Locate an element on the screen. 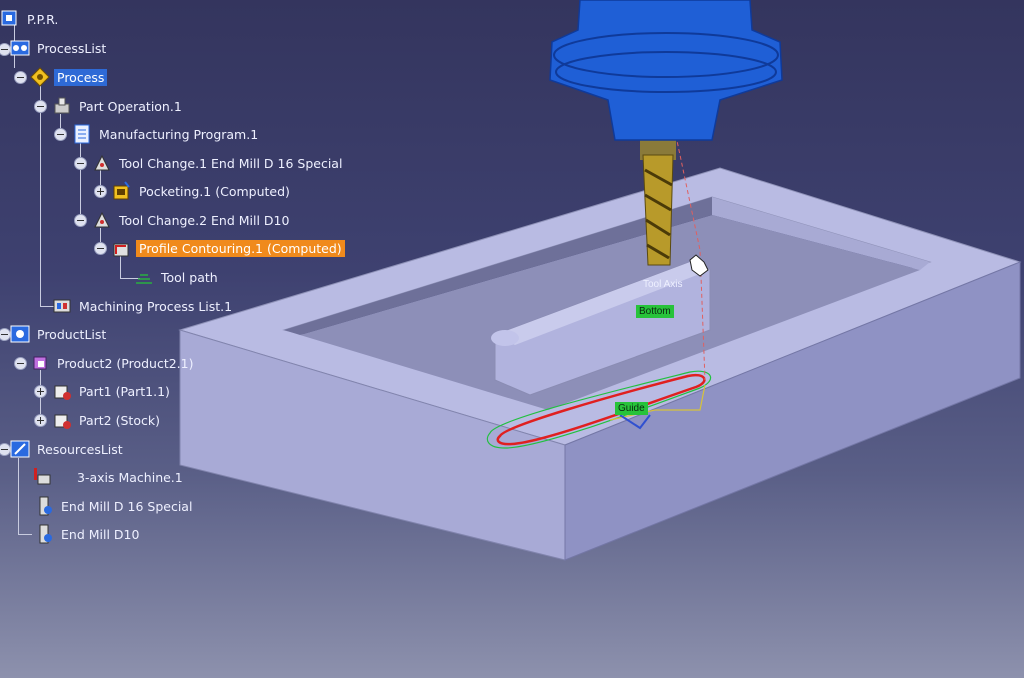 The image size is (1024, 678). part-operation-icon is located at coordinates (62, 106).